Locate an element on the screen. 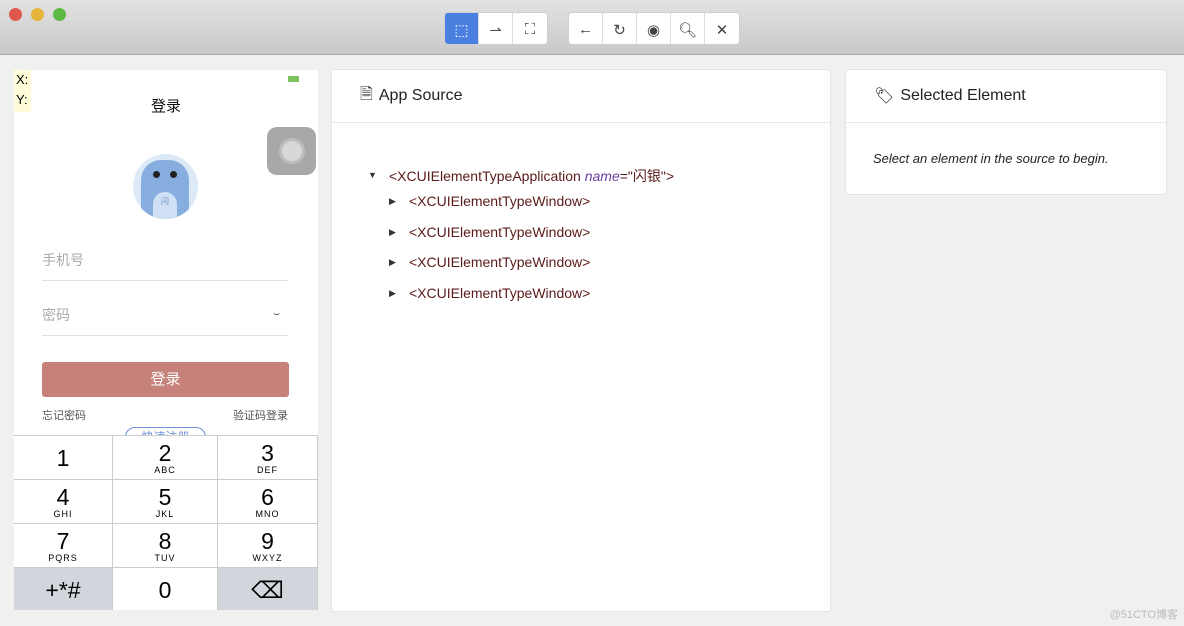 The image size is (1184, 626). close-window-button is located at coordinates (15, 14).